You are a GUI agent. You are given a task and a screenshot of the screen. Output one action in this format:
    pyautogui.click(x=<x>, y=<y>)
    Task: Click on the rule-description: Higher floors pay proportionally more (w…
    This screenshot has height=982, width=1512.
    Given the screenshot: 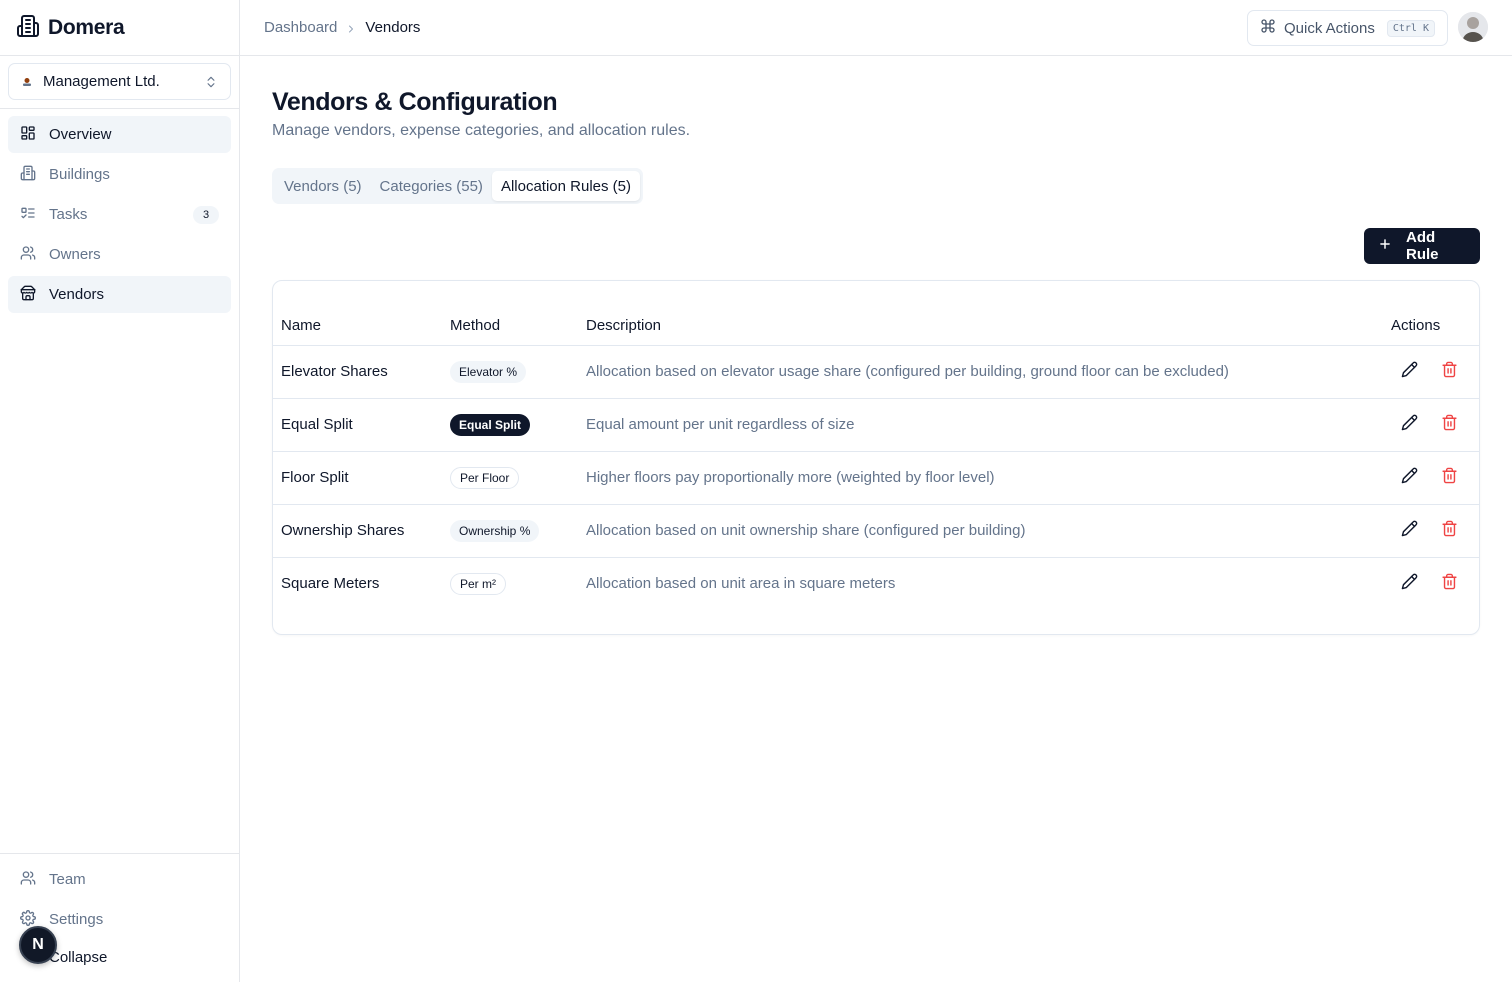 What is the action you would take?
    pyautogui.click(x=790, y=477)
    